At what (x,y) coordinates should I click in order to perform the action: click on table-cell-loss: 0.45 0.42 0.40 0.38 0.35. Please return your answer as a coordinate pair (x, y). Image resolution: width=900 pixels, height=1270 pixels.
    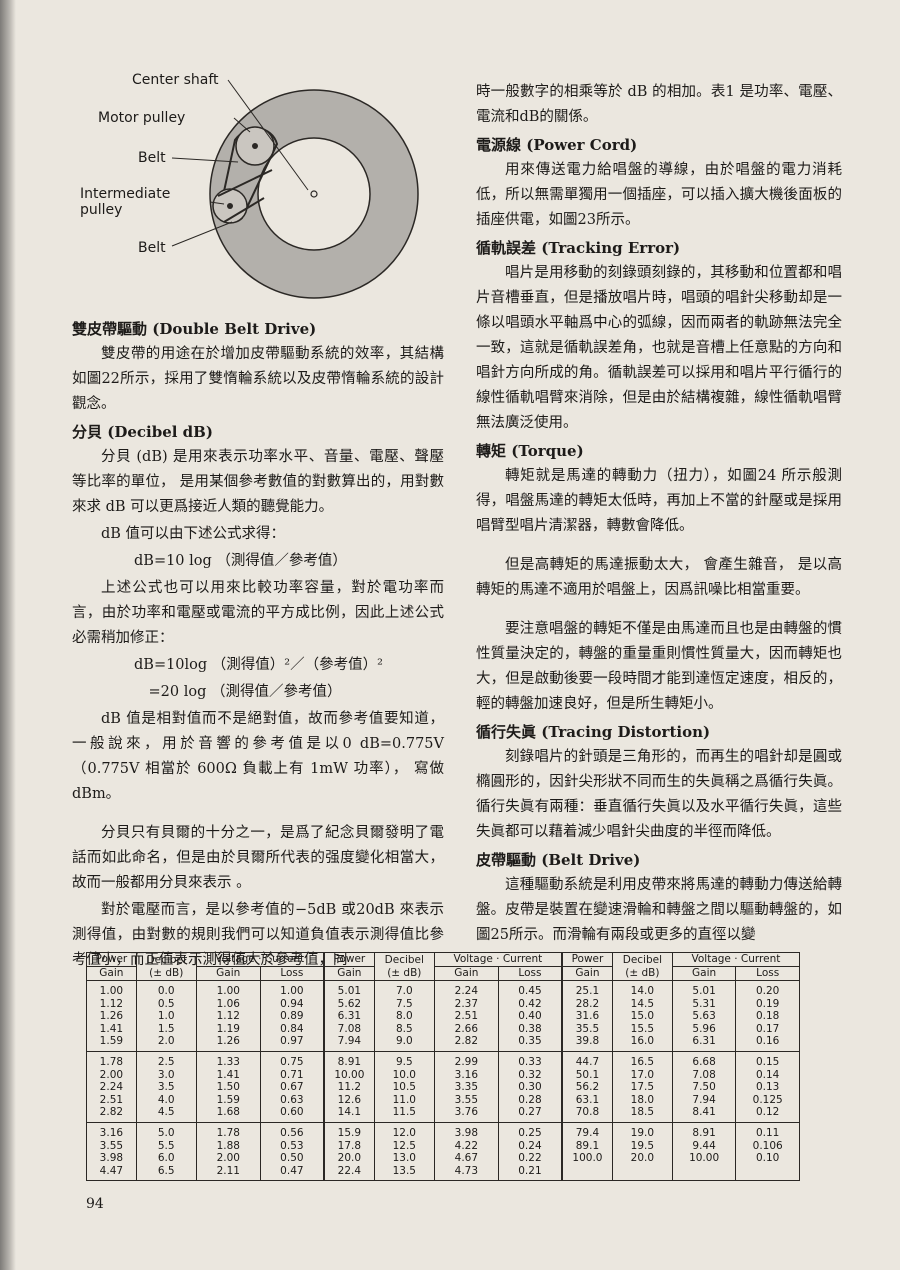
    Looking at the image, I should click on (530, 1016).